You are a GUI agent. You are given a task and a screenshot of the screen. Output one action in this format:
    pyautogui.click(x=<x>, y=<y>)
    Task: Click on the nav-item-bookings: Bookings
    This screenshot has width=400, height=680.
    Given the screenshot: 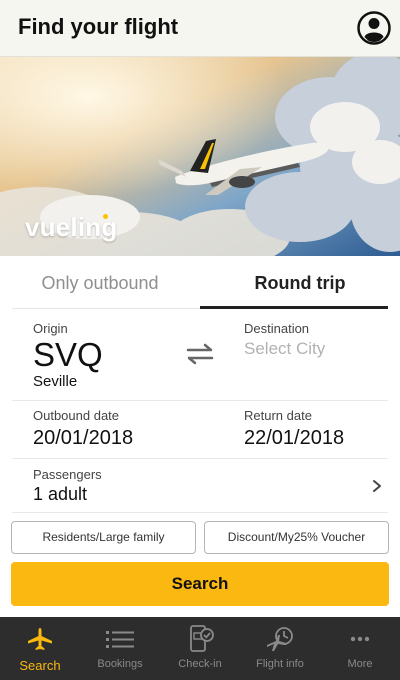 What is the action you would take?
    pyautogui.click(x=120, y=648)
    